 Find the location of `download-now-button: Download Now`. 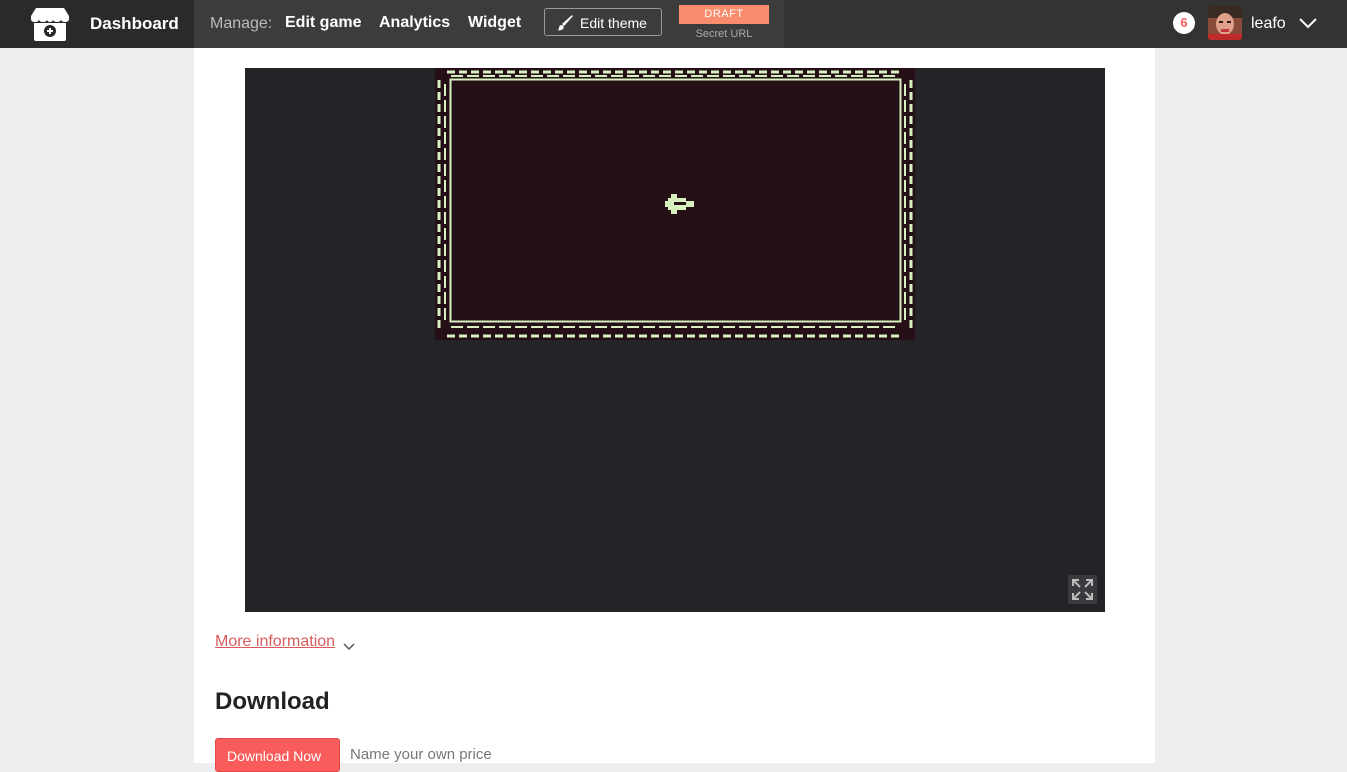

download-now-button: Download Now is located at coordinates (277, 755).